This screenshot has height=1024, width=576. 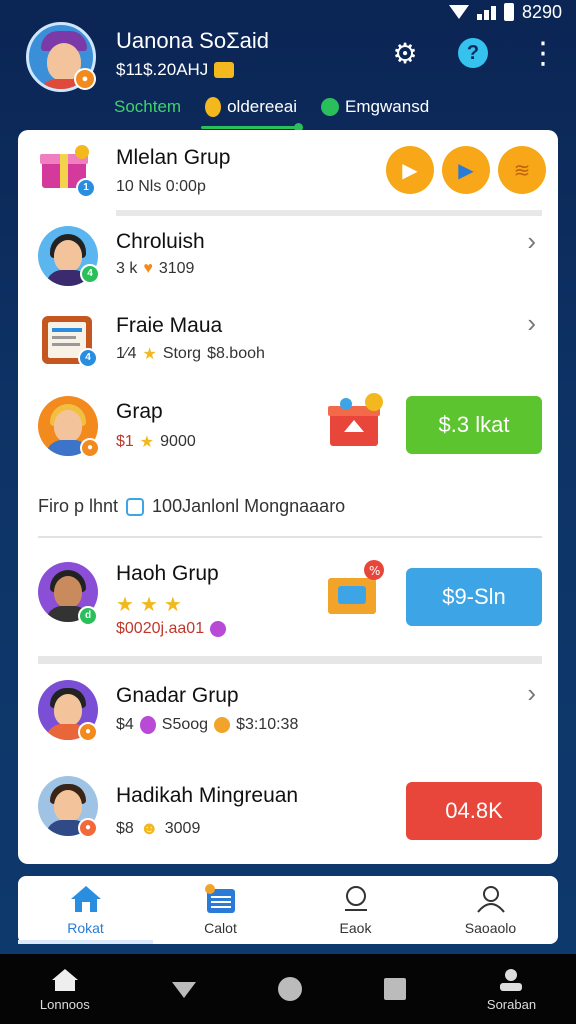 What do you see at coordinates (466, 170) in the screenshot?
I see `play-alt-button: ▶` at bounding box center [466, 170].